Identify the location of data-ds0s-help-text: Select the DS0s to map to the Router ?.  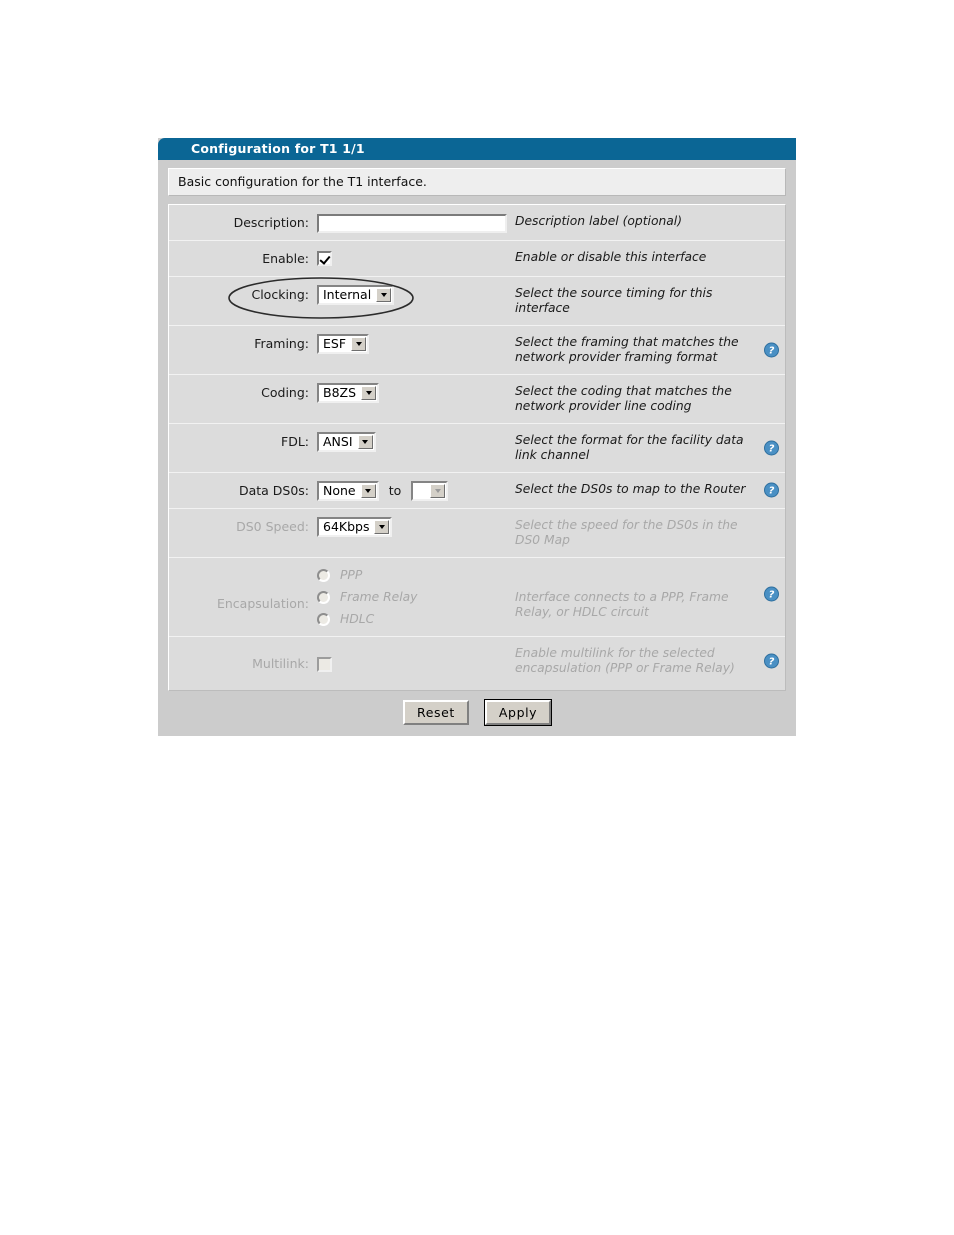
(650, 489).